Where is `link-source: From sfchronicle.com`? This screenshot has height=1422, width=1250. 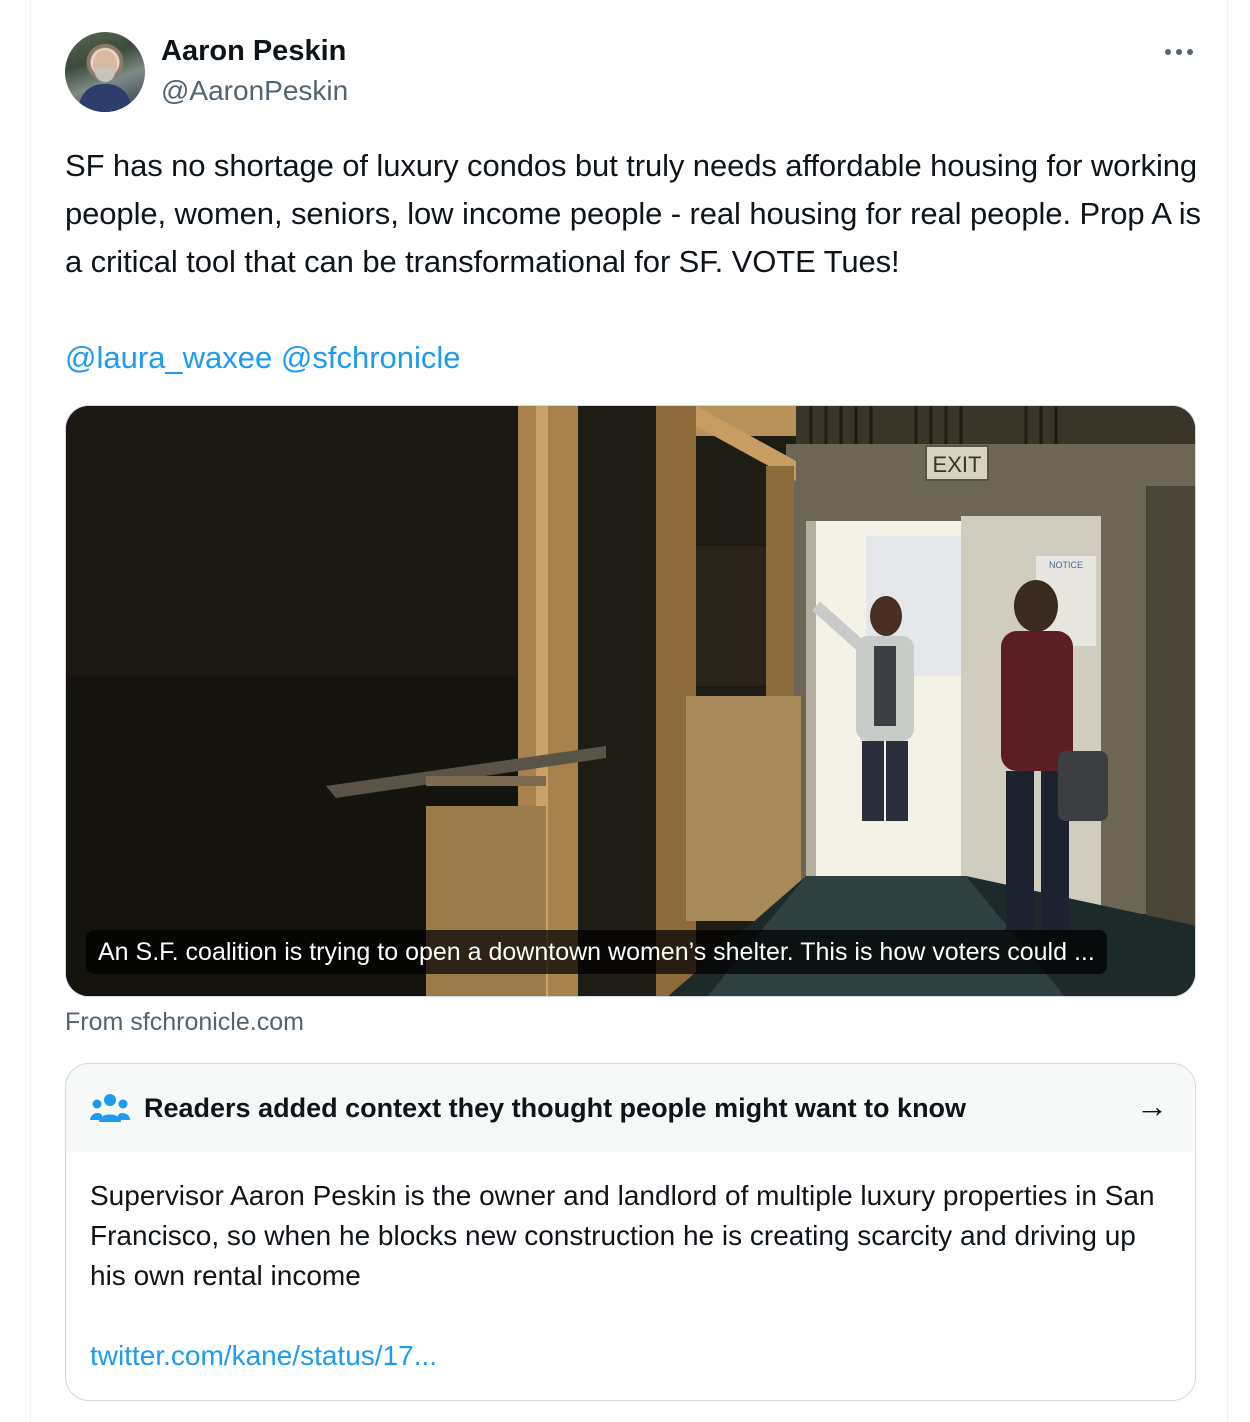
link-source: From sfchronicle.com is located at coordinates (184, 1022).